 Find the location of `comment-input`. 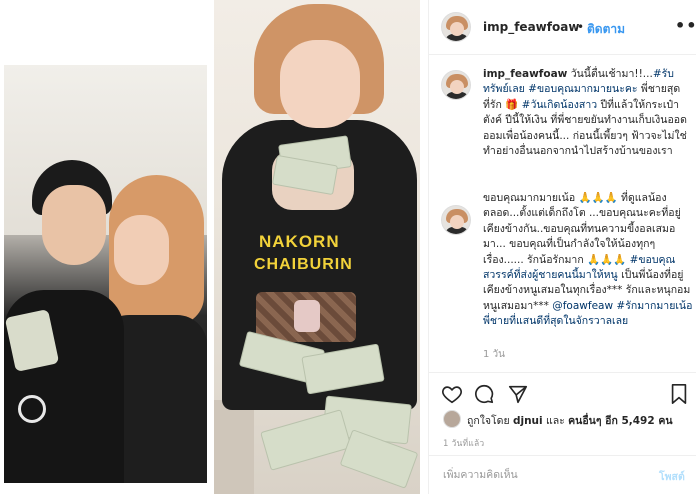

comment-input is located at coordinates (543, 475).